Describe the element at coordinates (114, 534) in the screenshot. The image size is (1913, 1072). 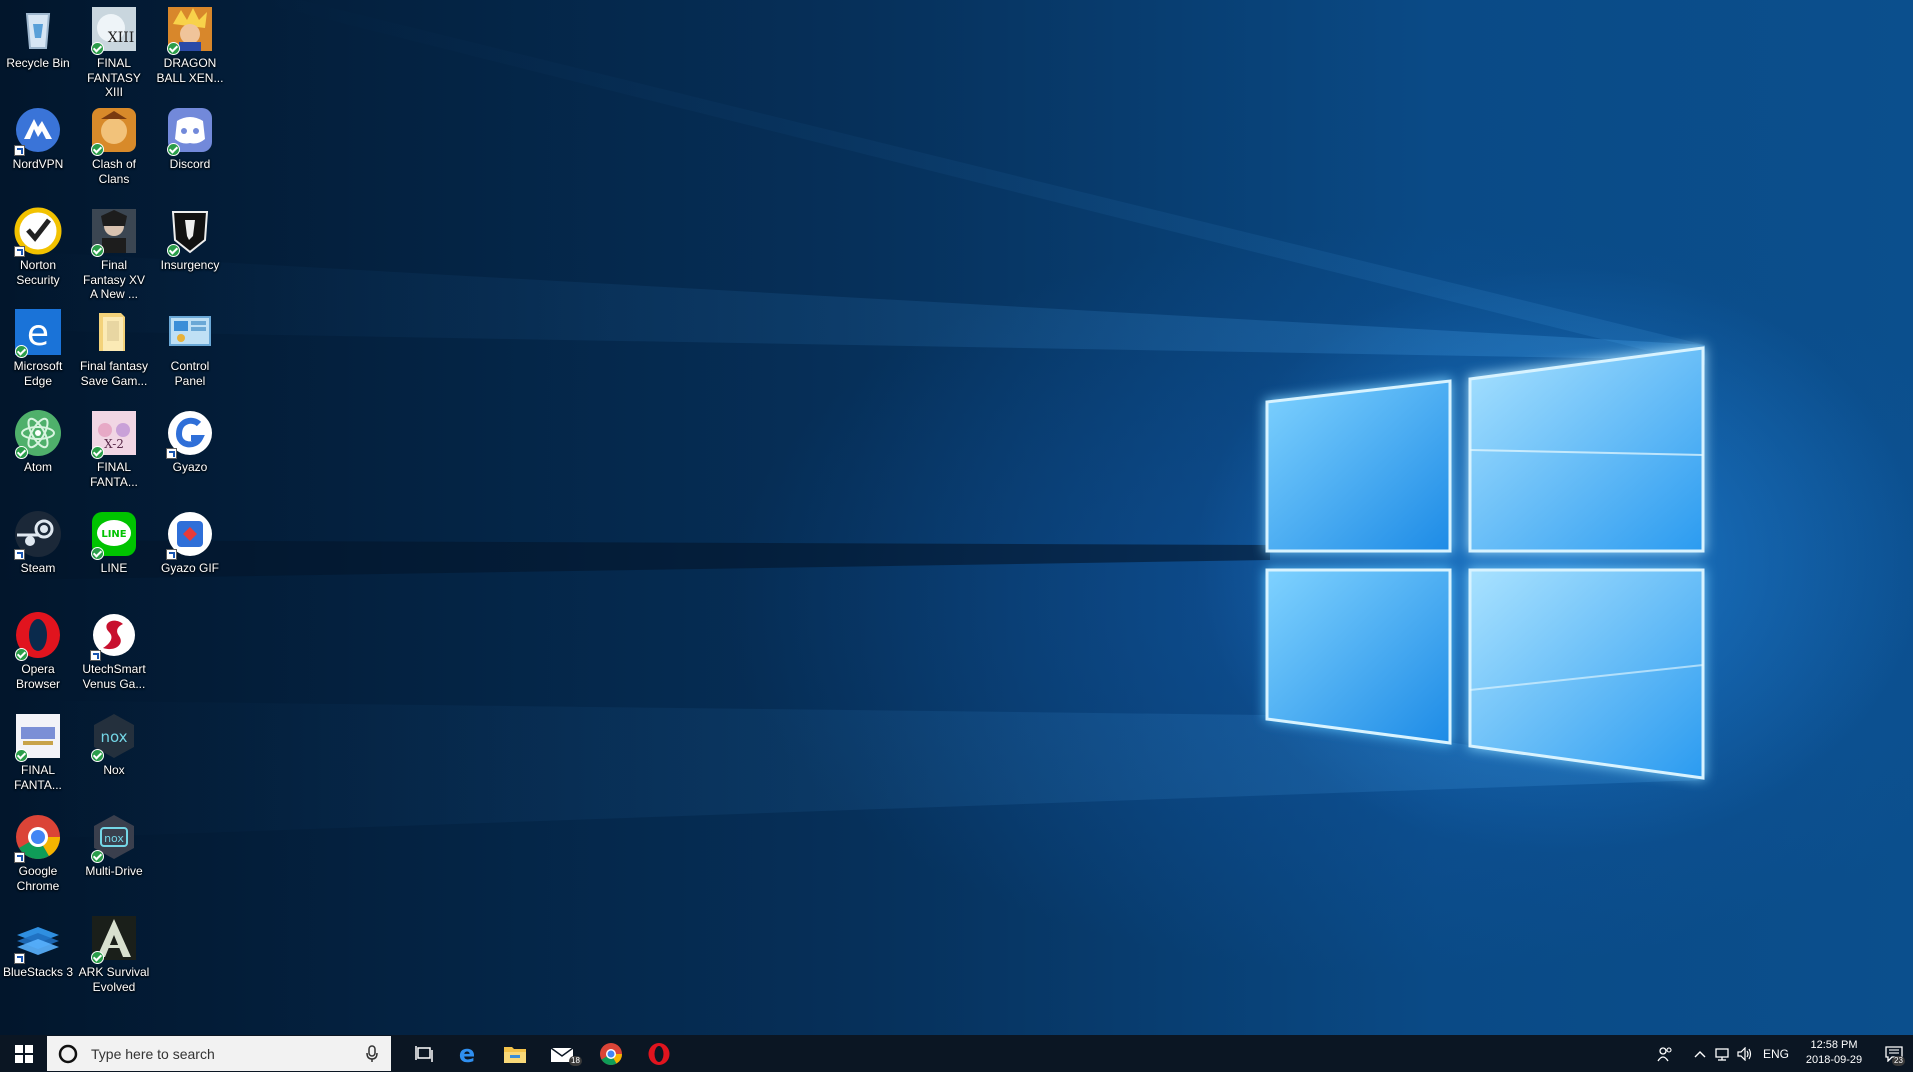
I see `line-icon: LINE` at that location.